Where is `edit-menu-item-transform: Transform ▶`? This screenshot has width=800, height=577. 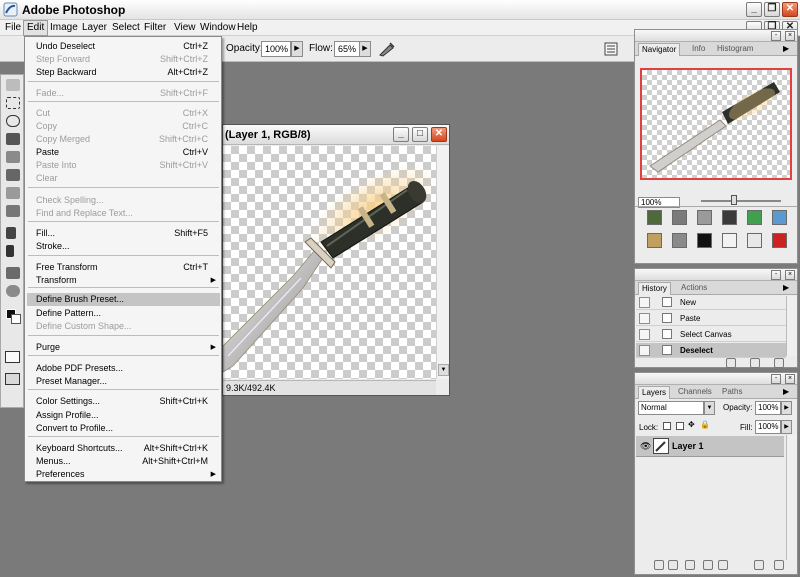
edit-menu-item-transform: Transform ▶ is located at coordinates (123, 280).